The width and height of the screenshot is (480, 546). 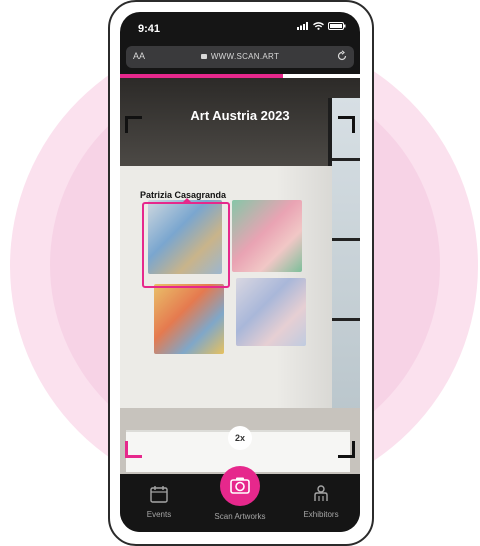 What do you see at coordinates (321, 514) in the screenshot?
I see `tab-exhibitors-label: Exhibitors` at bounding box center [321, 514].